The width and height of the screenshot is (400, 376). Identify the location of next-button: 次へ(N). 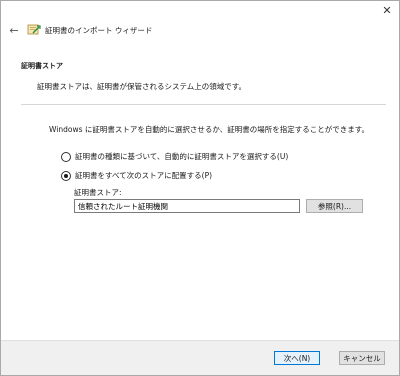
(297, 358).